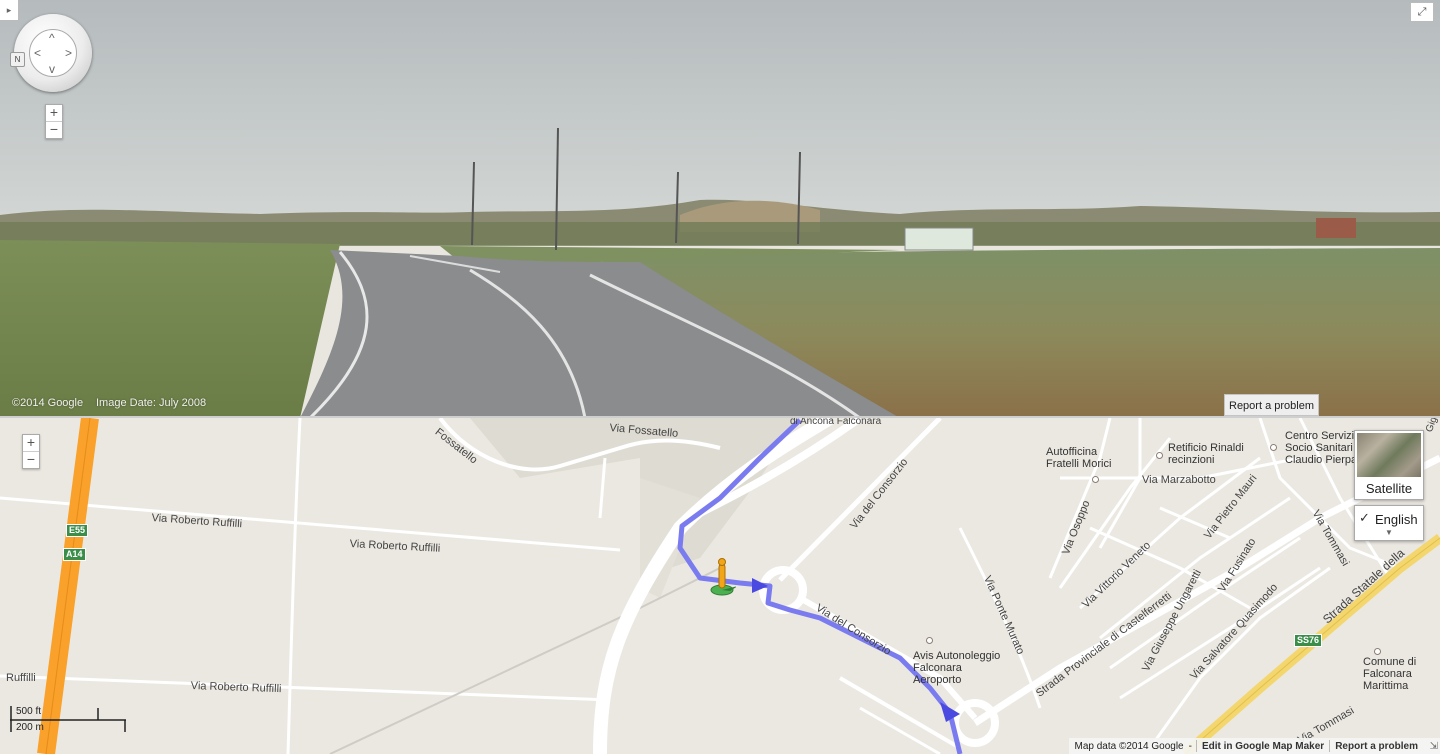 The height and width of the screenshot is (754, 1440). What do you see at coordinates (29, 711) in the screenshot?
I see `scale-imperial: 500 ft` at bounding box center [29, 711].